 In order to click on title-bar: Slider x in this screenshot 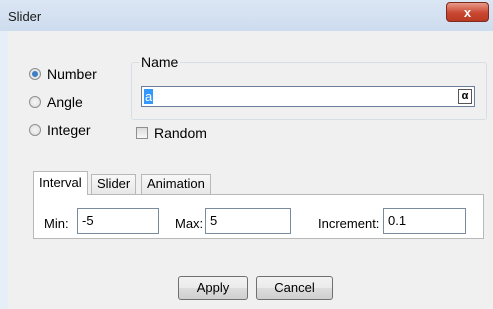, I will do `click(246, 15)`.